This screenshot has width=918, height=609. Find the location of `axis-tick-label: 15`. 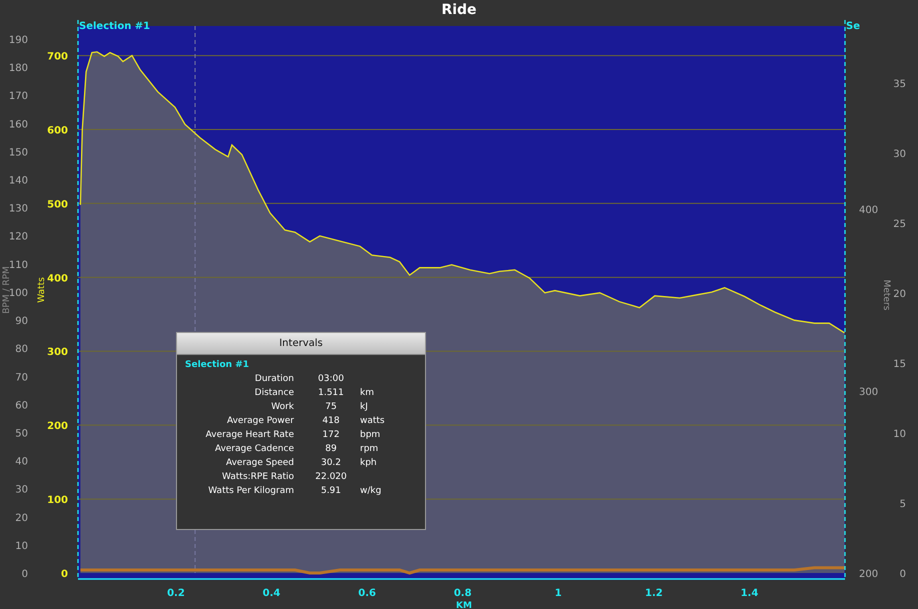

axis-tick-label: 15 is located at coordinates (899, 364).